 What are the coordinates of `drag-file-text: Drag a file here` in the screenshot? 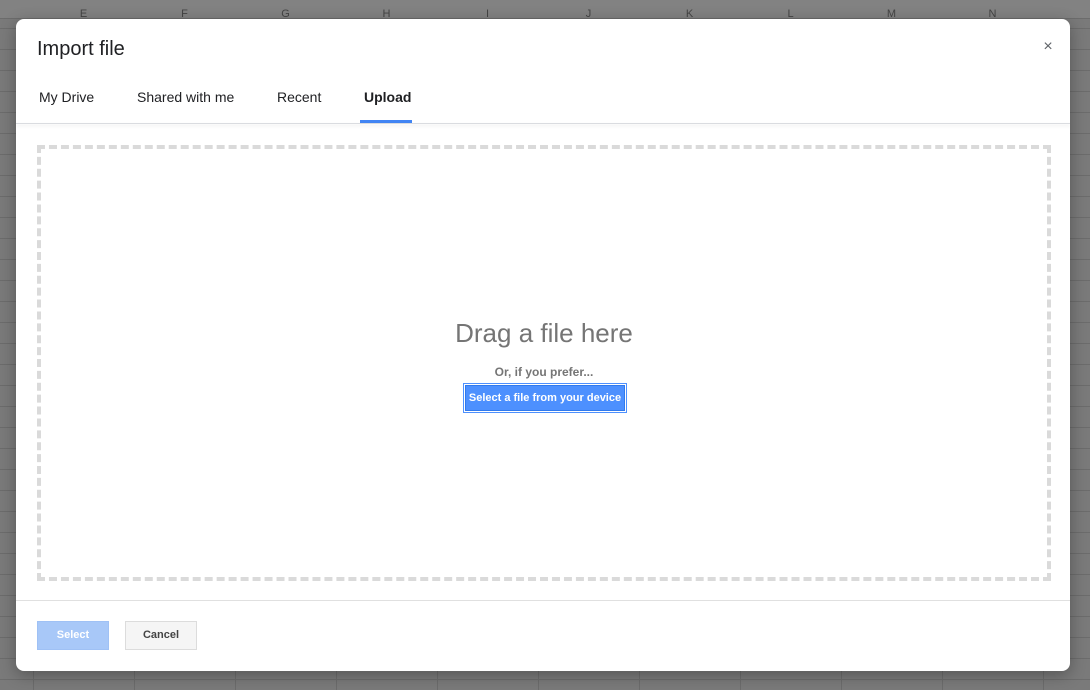 It's located at (544, 333).